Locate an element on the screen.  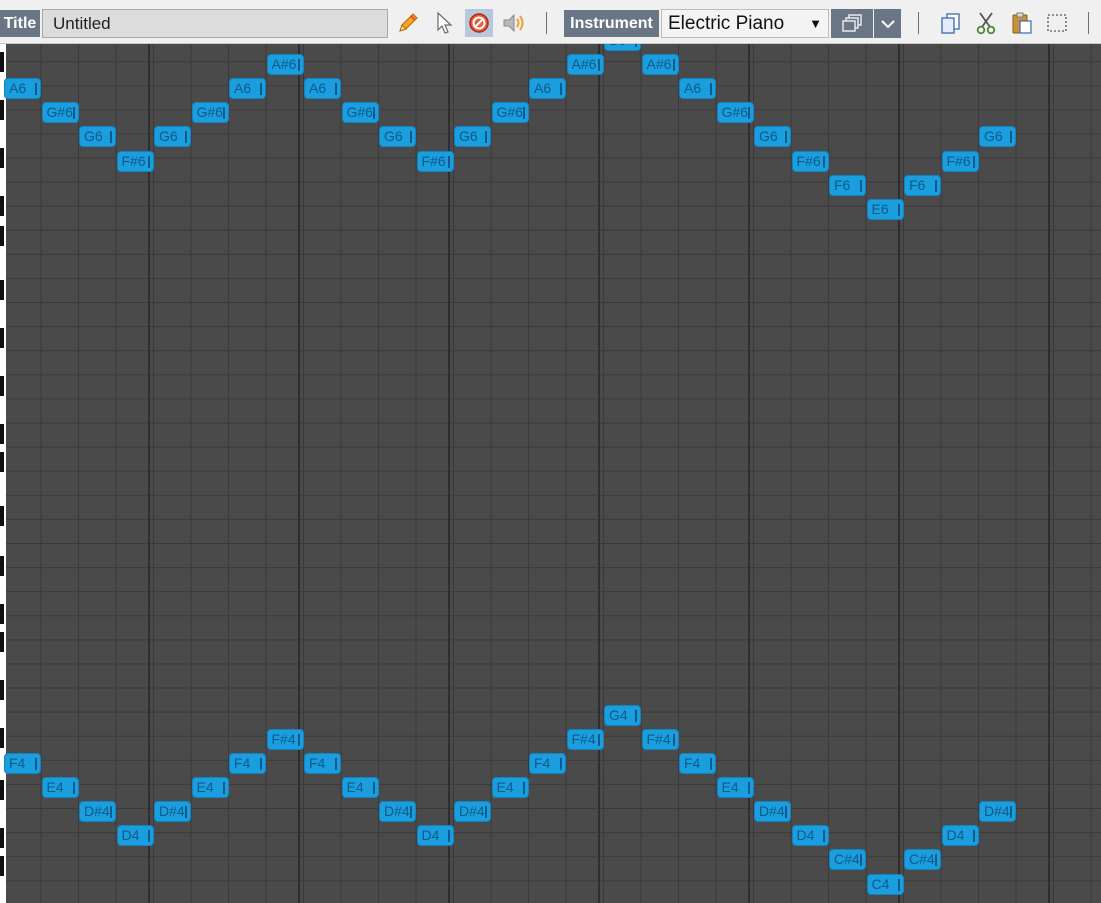
copy-button is located at coordinates (951, 23).